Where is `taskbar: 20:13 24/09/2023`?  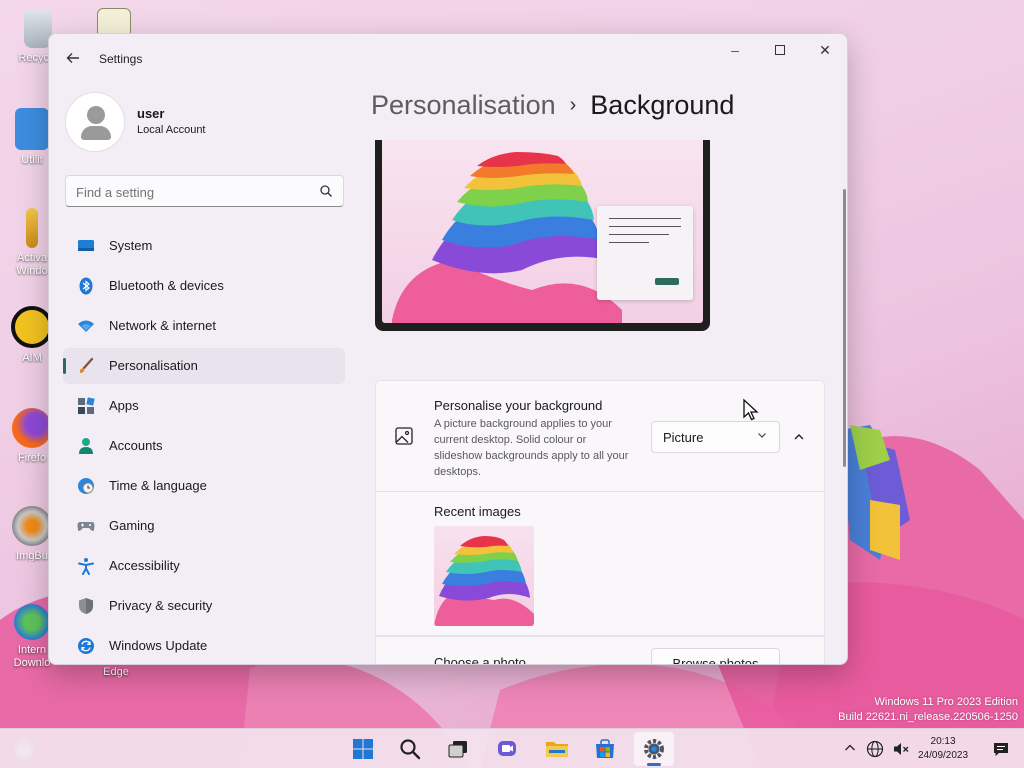
taskbar: 20:13 24/09/2023 is located at coordinates (512, 748).